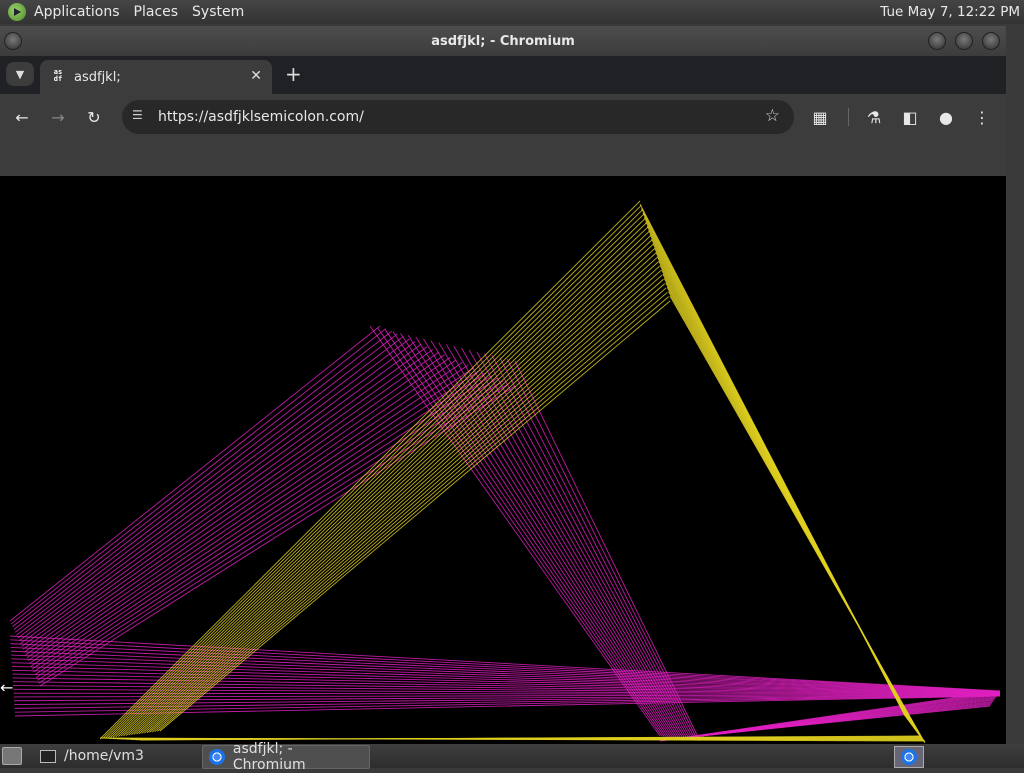  I want to click on task-chromium: asdfjkl; - Chromium, so click(286, 757).